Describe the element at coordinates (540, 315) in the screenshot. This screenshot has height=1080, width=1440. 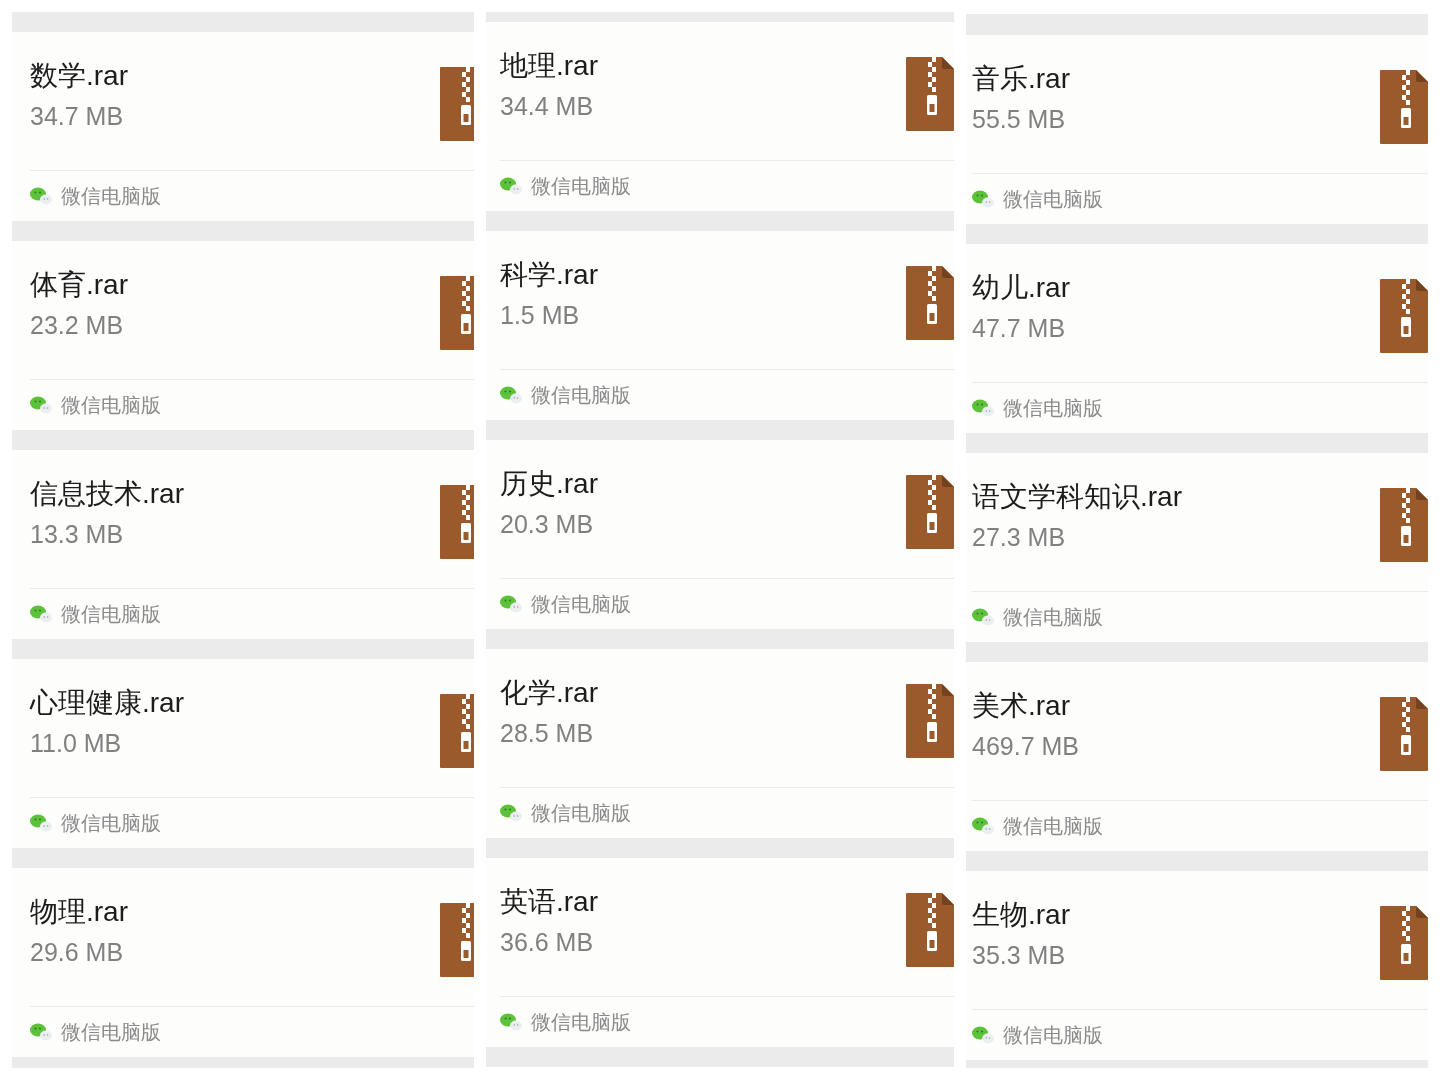
I see `file-size: 1.5 MB` at that location.